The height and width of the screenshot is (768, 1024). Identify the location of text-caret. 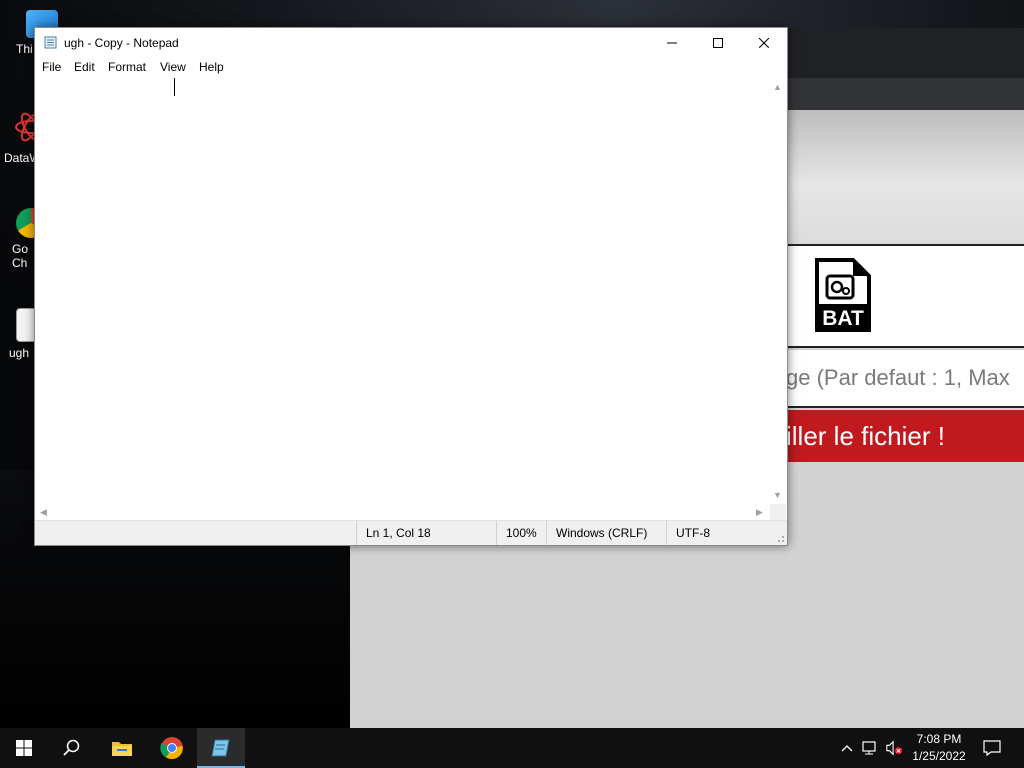
(174, 87).